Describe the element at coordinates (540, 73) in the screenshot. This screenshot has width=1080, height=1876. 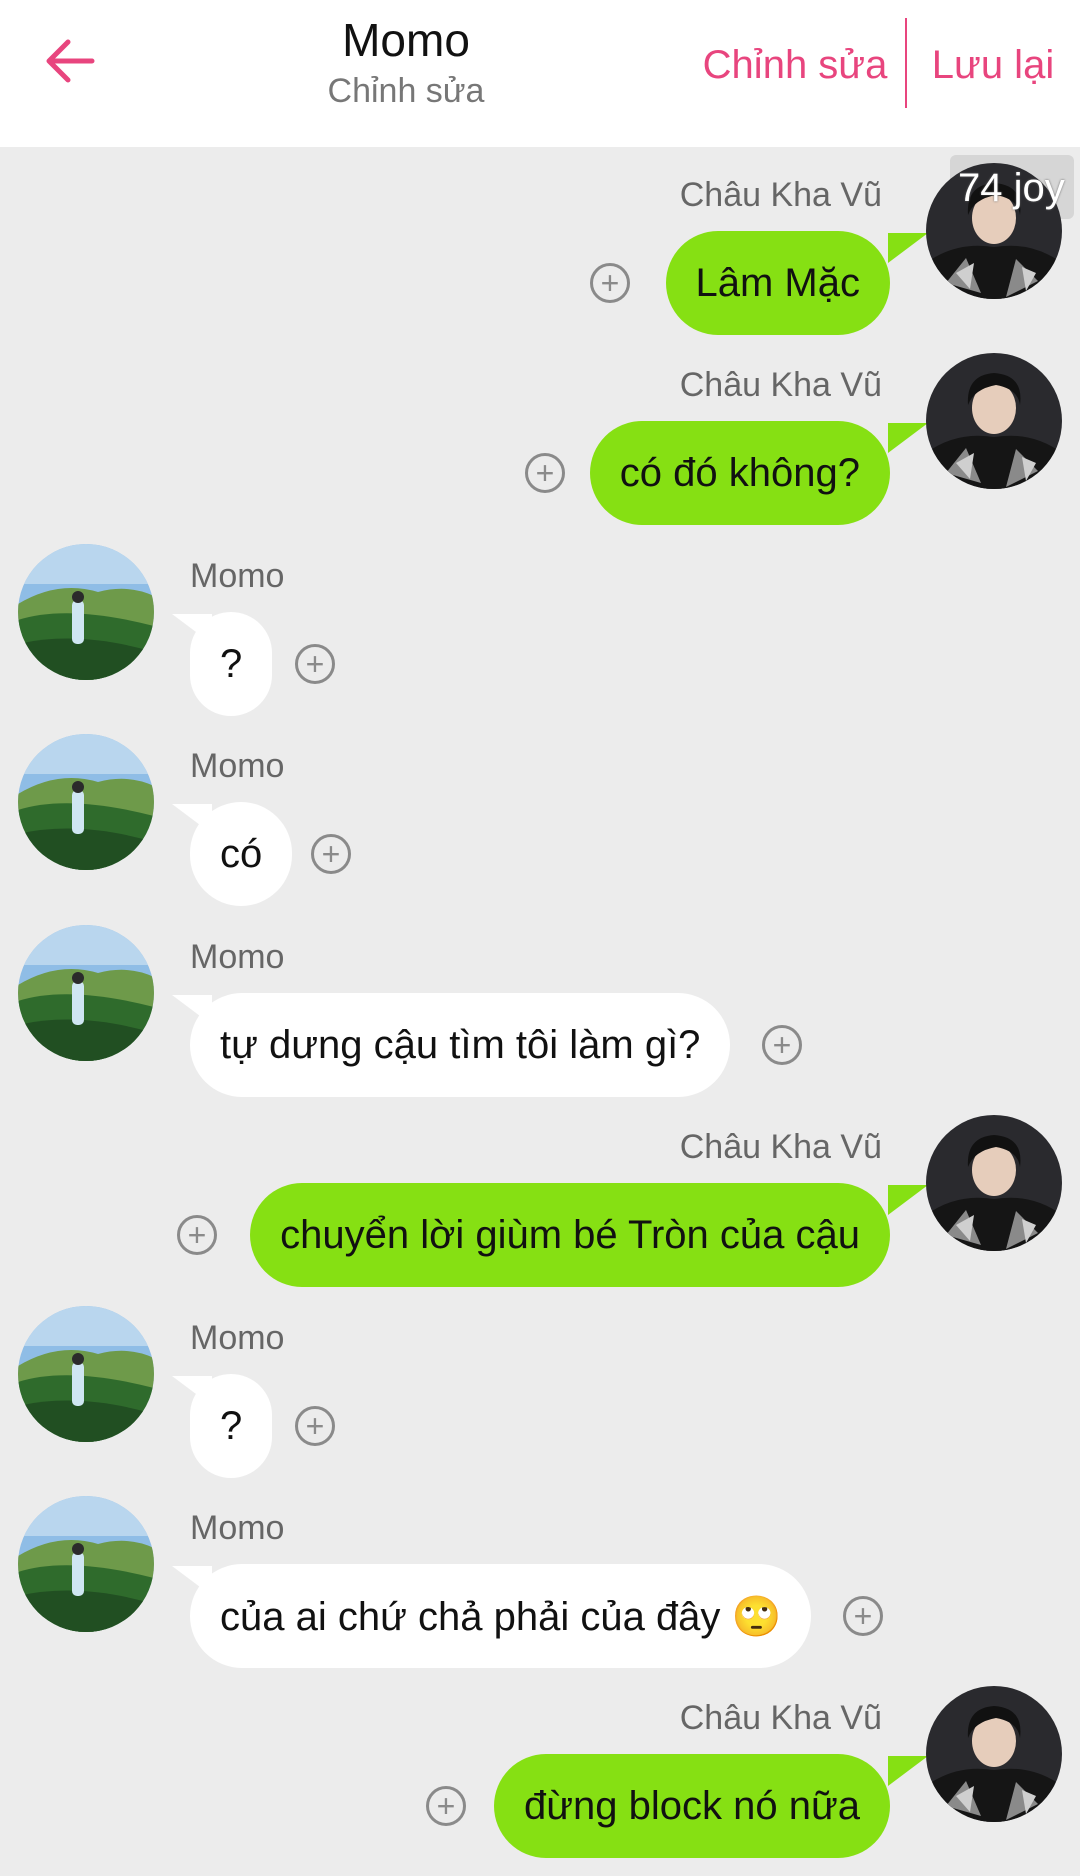
I see `top-bar: Momo Chỉnh sửa Chỉnh sửa Lưu lại` at that location.